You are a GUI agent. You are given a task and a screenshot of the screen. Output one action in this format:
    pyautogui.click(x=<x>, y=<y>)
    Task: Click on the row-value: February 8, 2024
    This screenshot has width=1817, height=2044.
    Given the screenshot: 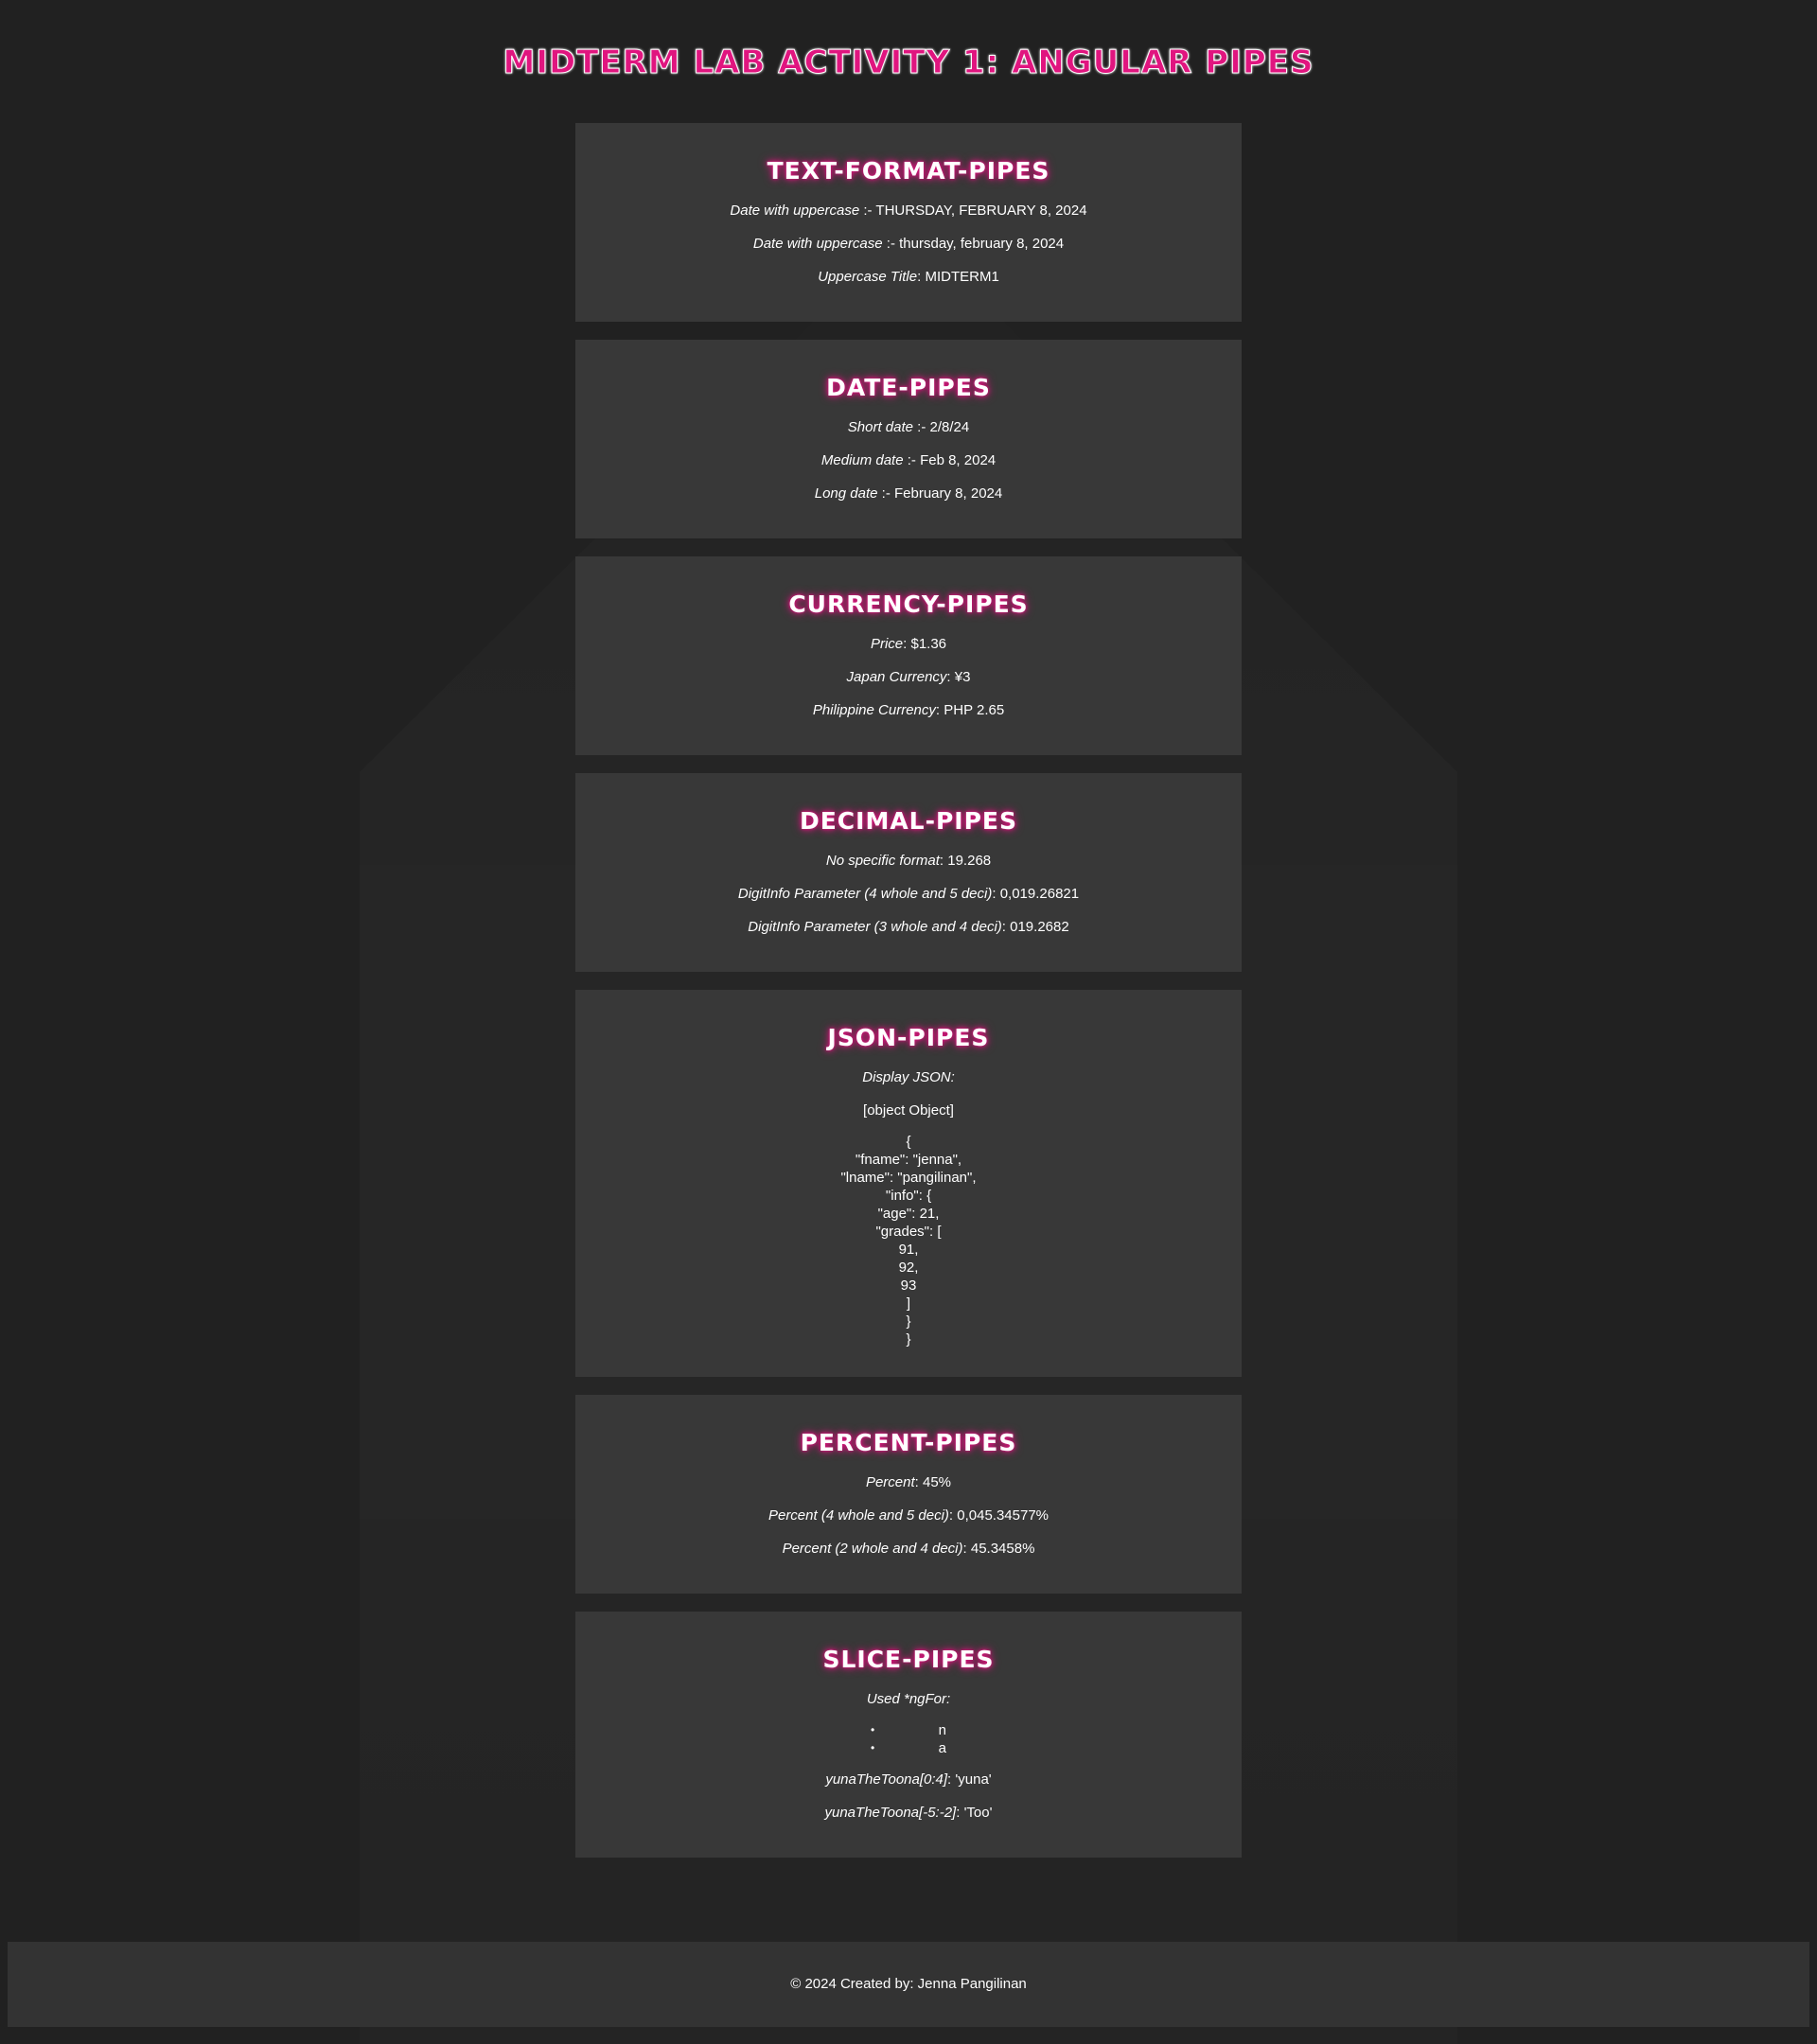 What is the action you would take?
    pyautogui.click(x=948, y=493)
    